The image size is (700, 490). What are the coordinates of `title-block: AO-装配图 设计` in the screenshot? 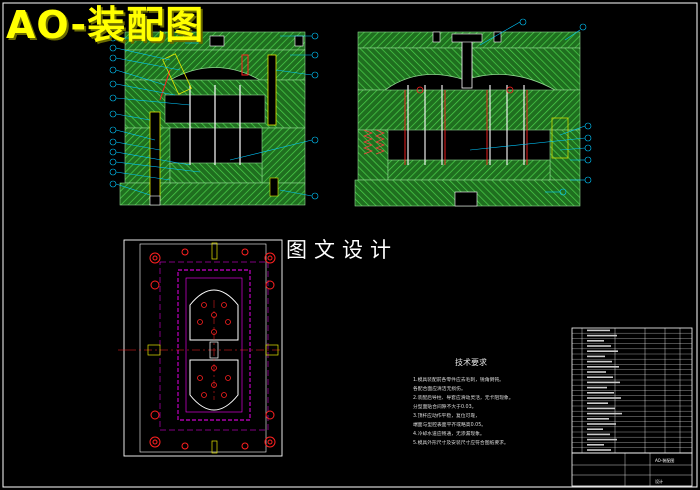 It's located at (632, 469).